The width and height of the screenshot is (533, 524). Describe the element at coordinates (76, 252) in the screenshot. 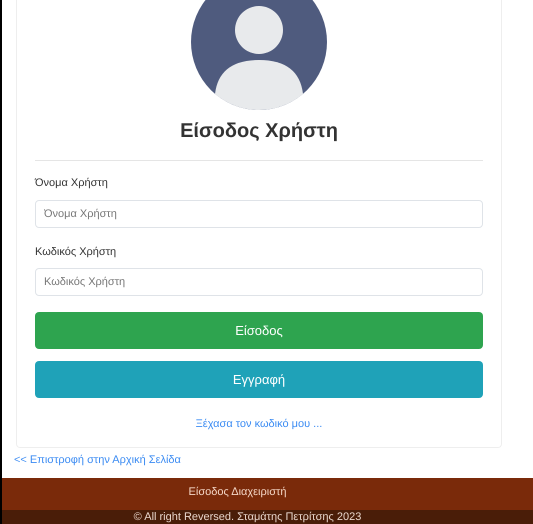

I see `field-label: Κωδικός Χρήστη` at that location.